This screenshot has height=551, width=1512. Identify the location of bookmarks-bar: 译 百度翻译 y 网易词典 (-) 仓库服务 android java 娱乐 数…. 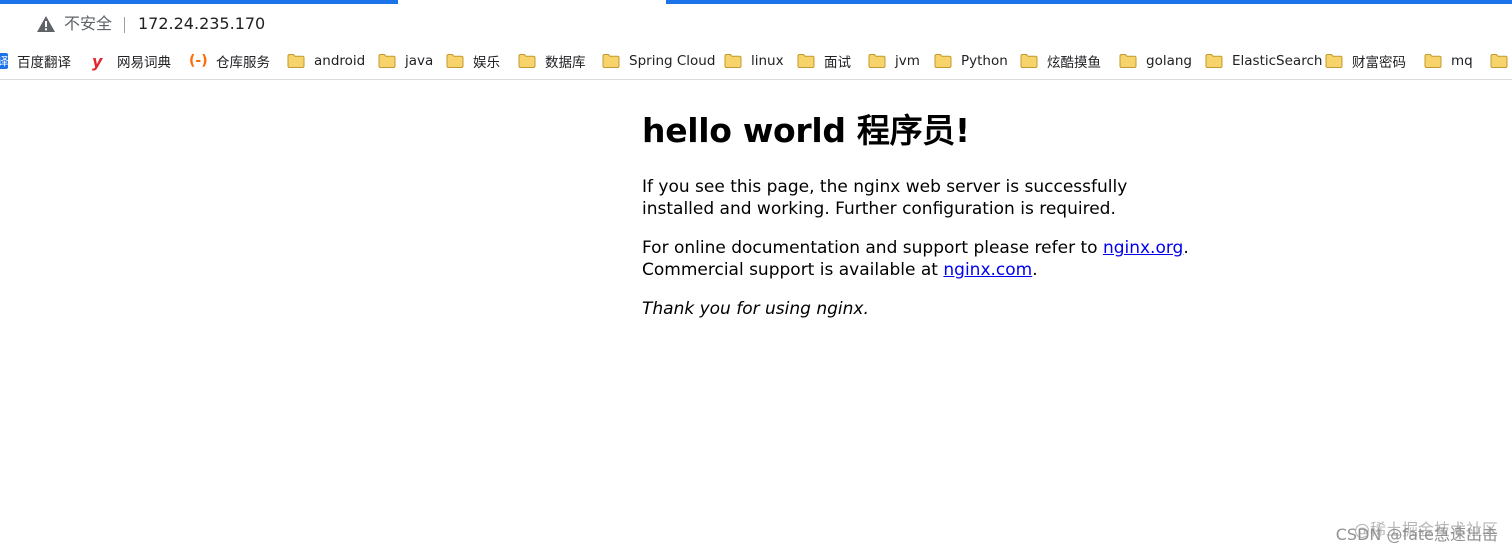
(756, 61).